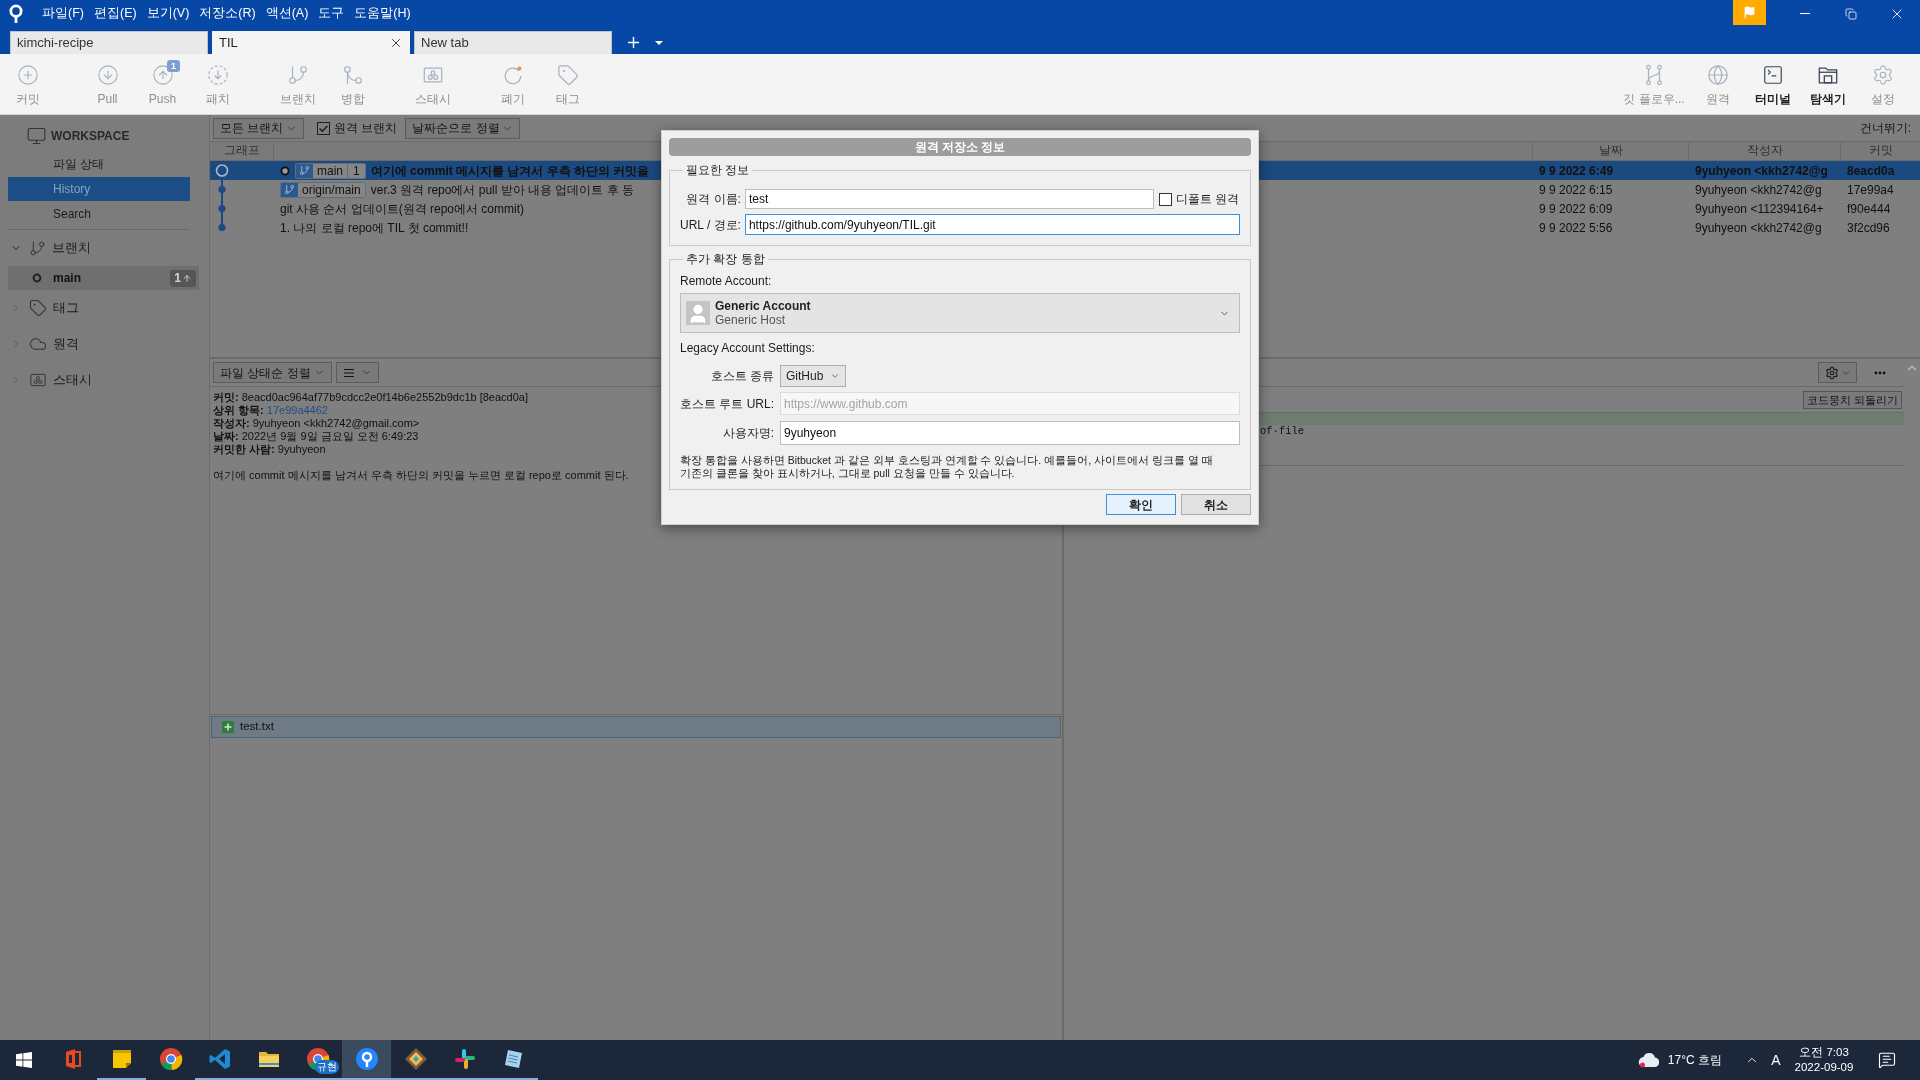  Describe the element at coordinates (1576, 170) in the screenshot. I see `commit-date: 9 9 2022 6:49` at that location.